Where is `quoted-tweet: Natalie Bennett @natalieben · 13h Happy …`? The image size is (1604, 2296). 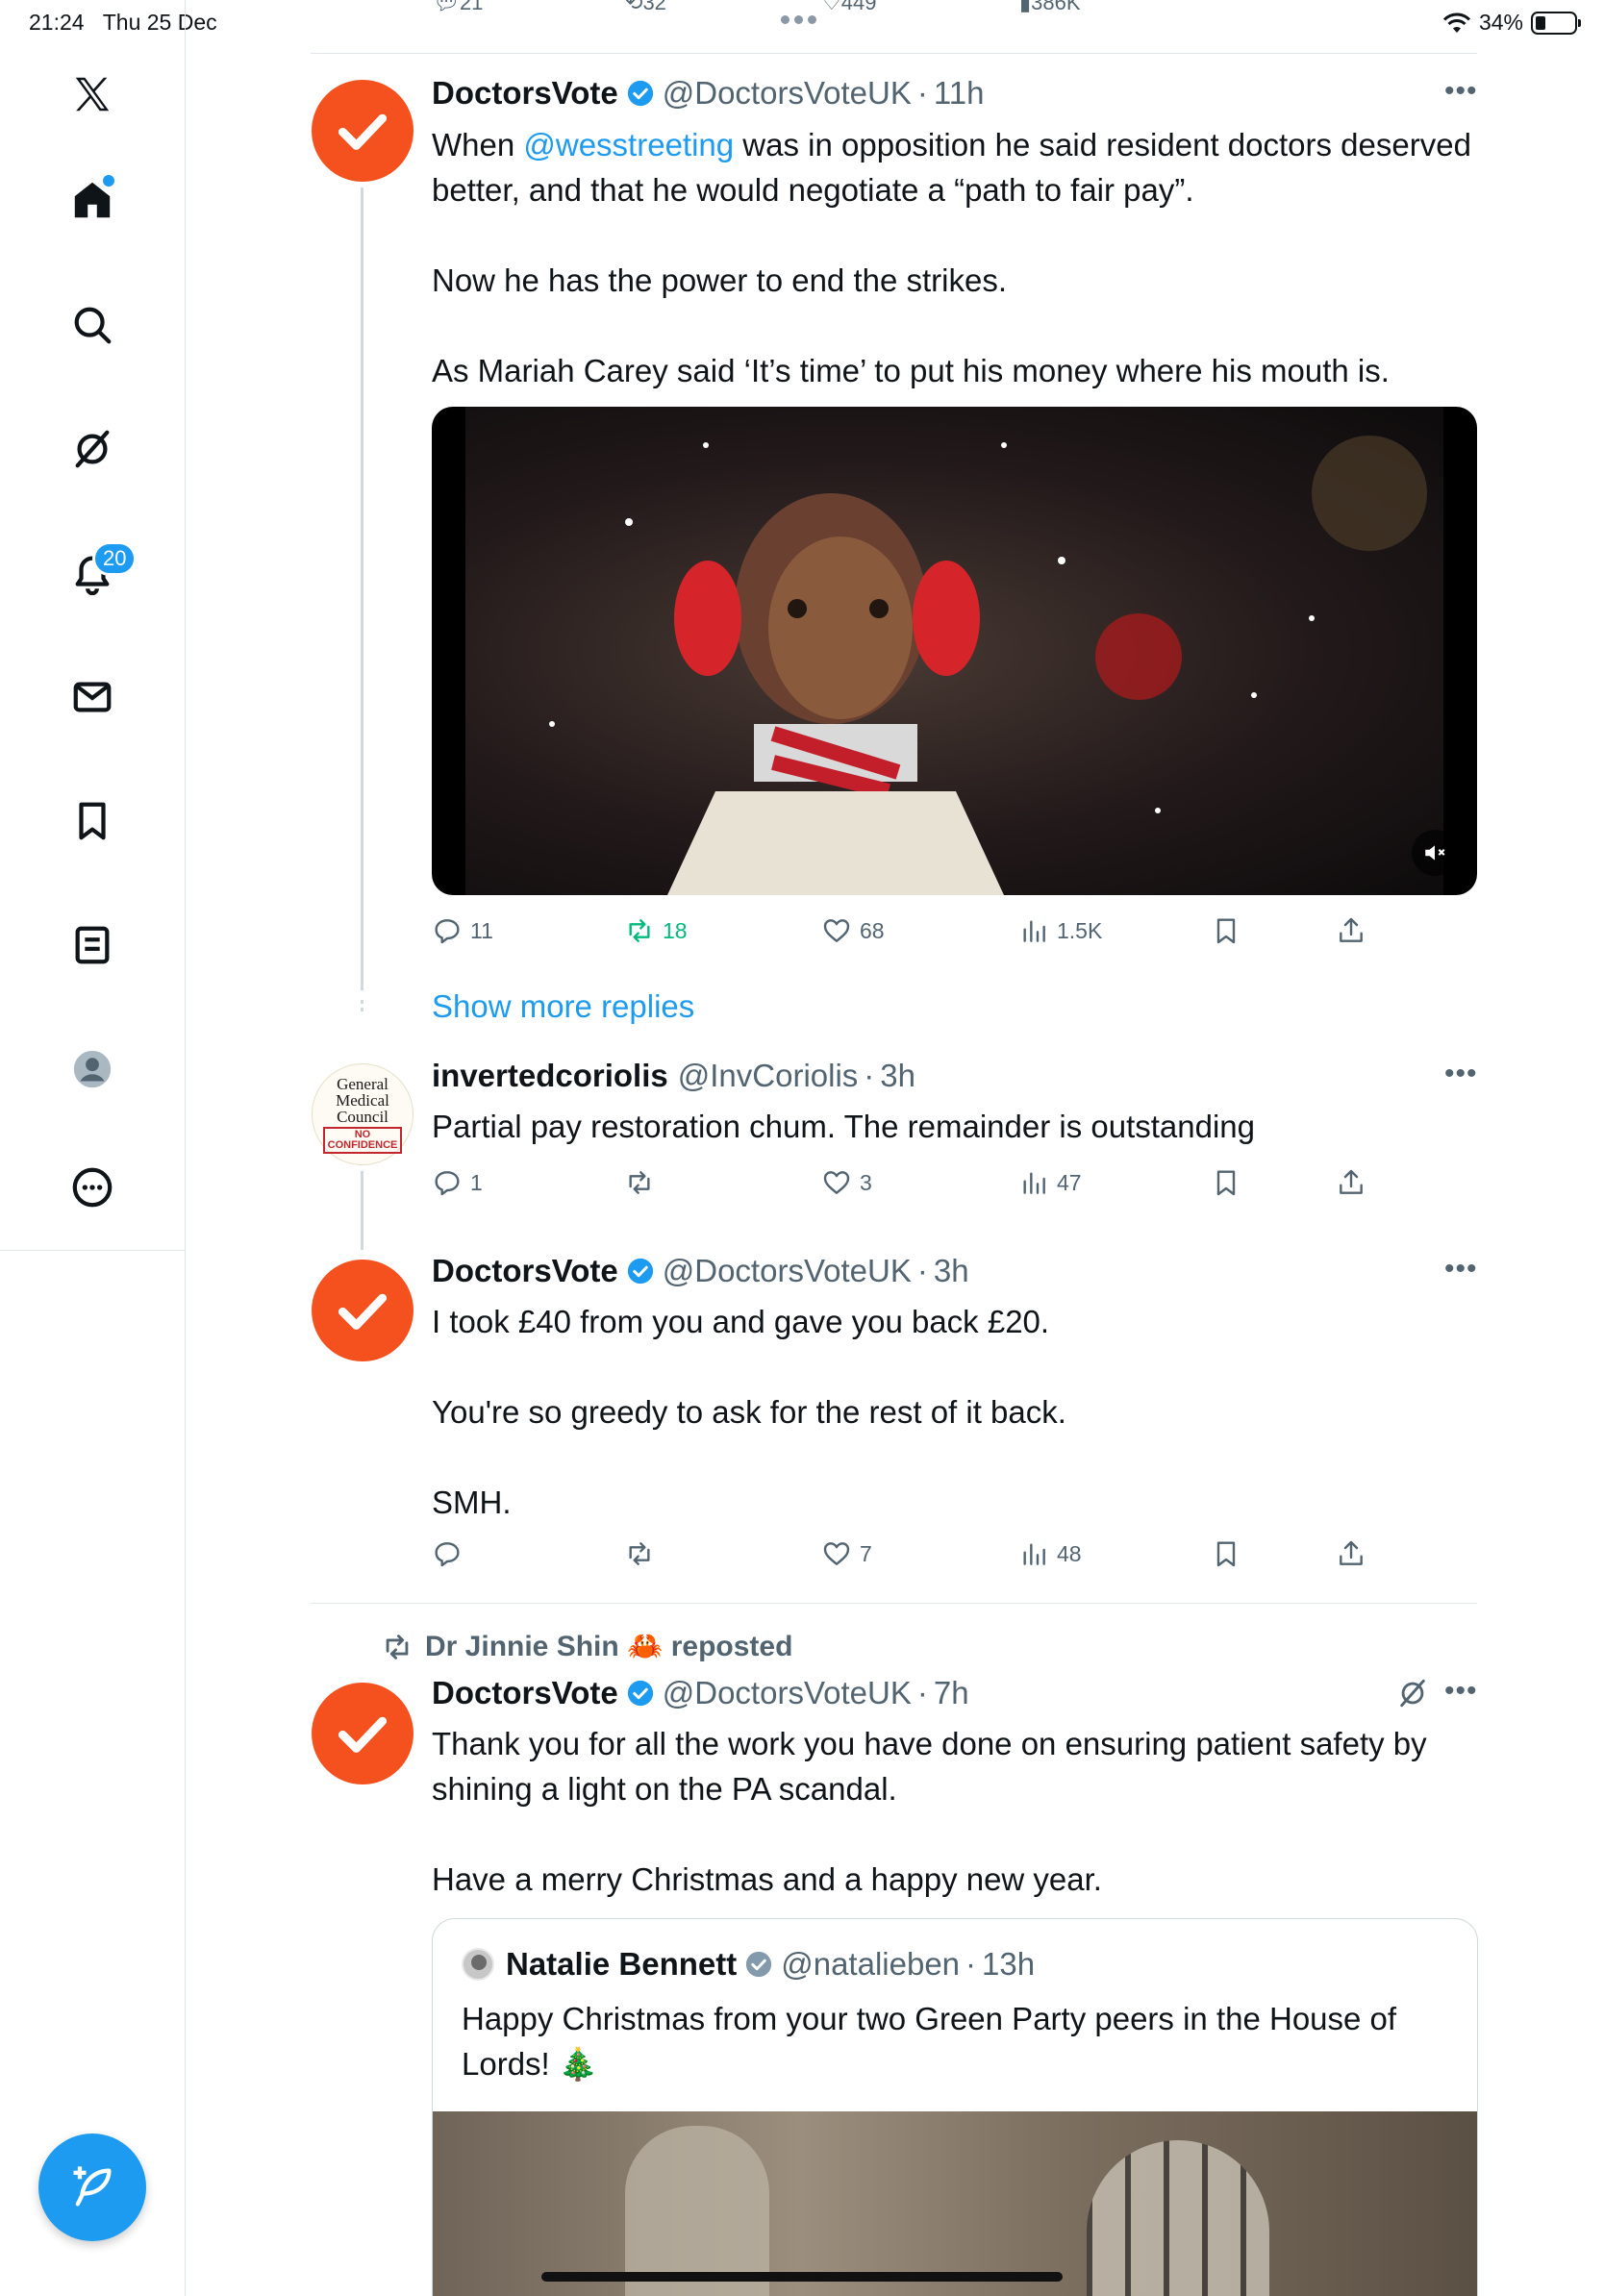
quoted-tweet: Natalie Bennett @natalieben · 13h Happy … is located at coordinates (955, 2107).